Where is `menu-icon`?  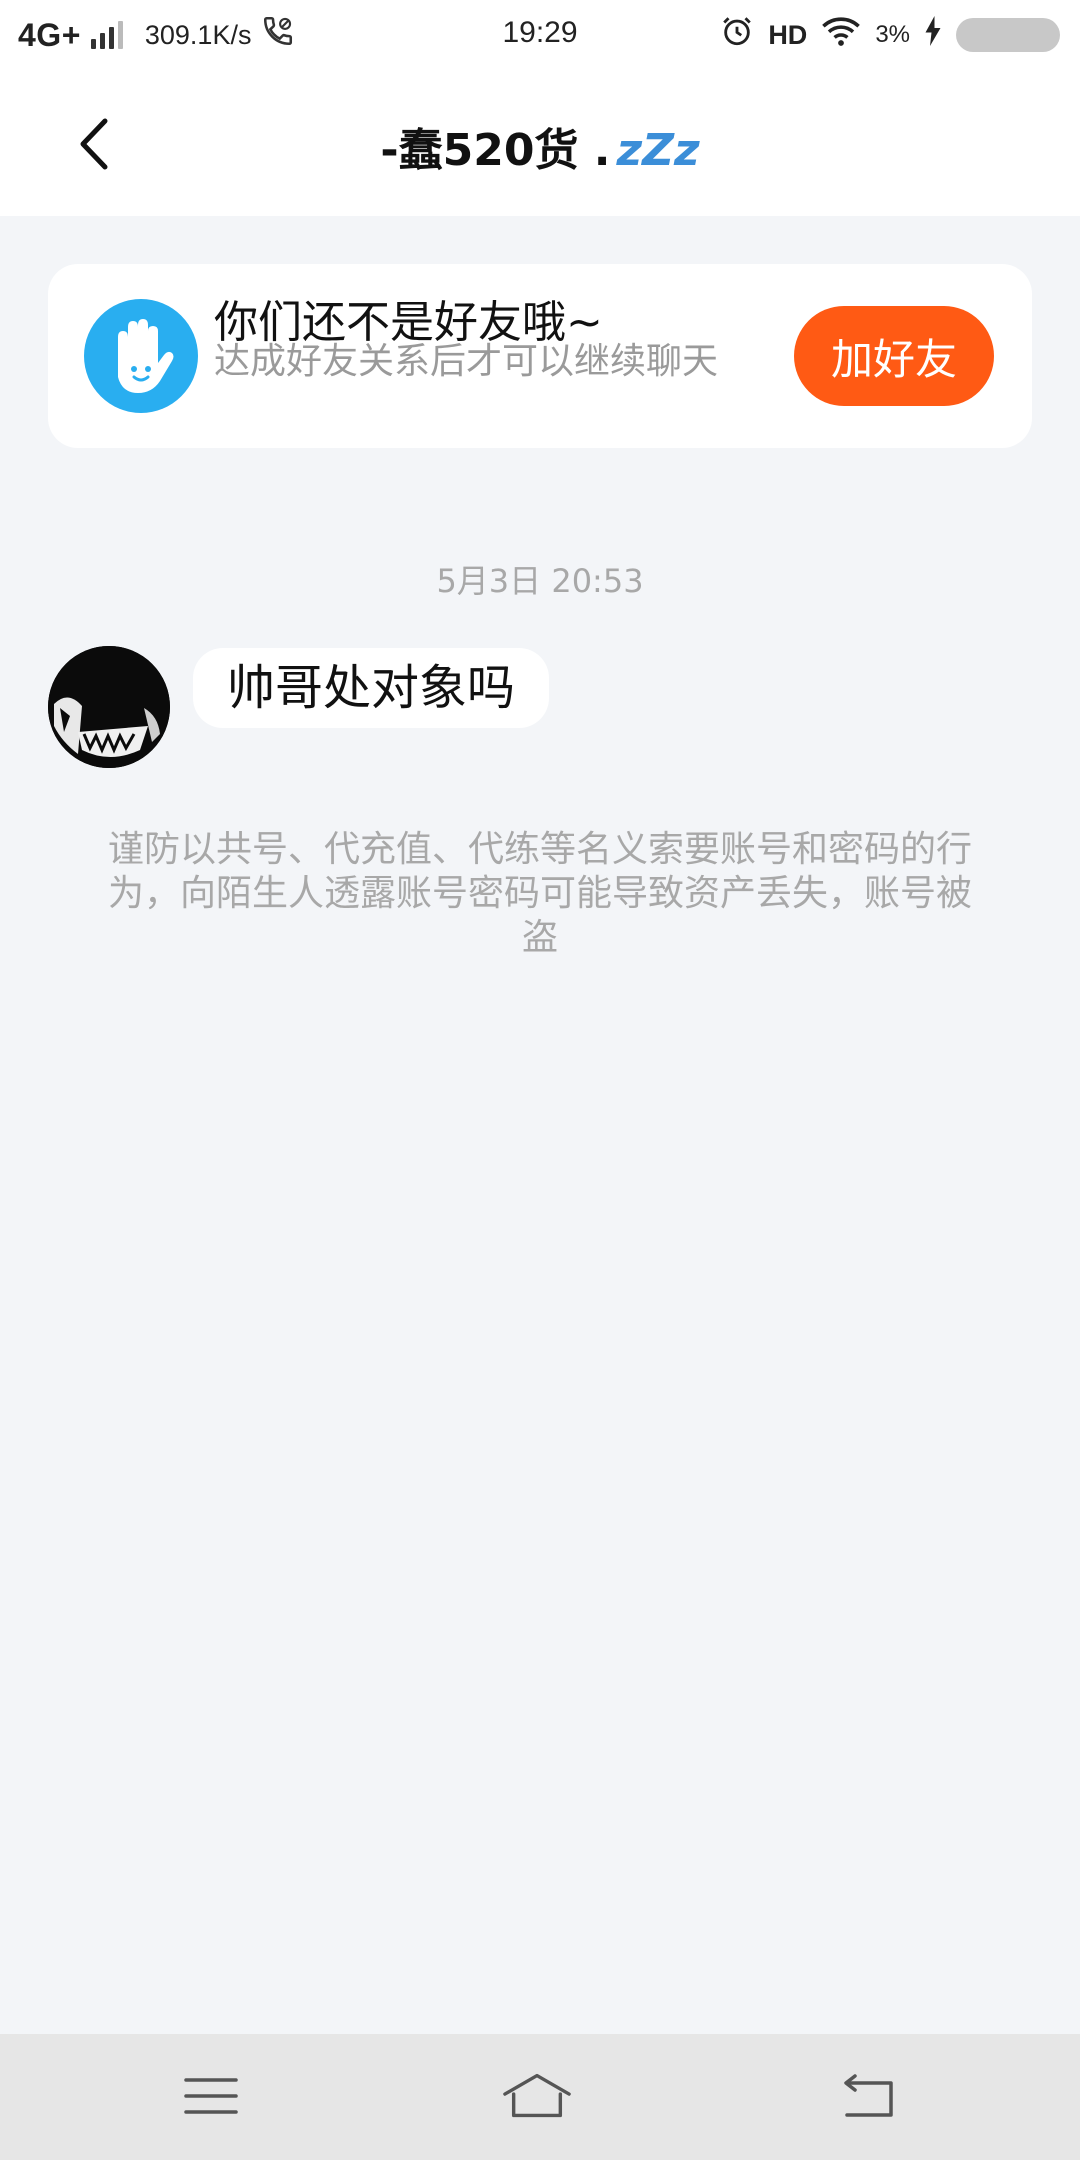 menu-icon is located at coordinates (211, 2096).